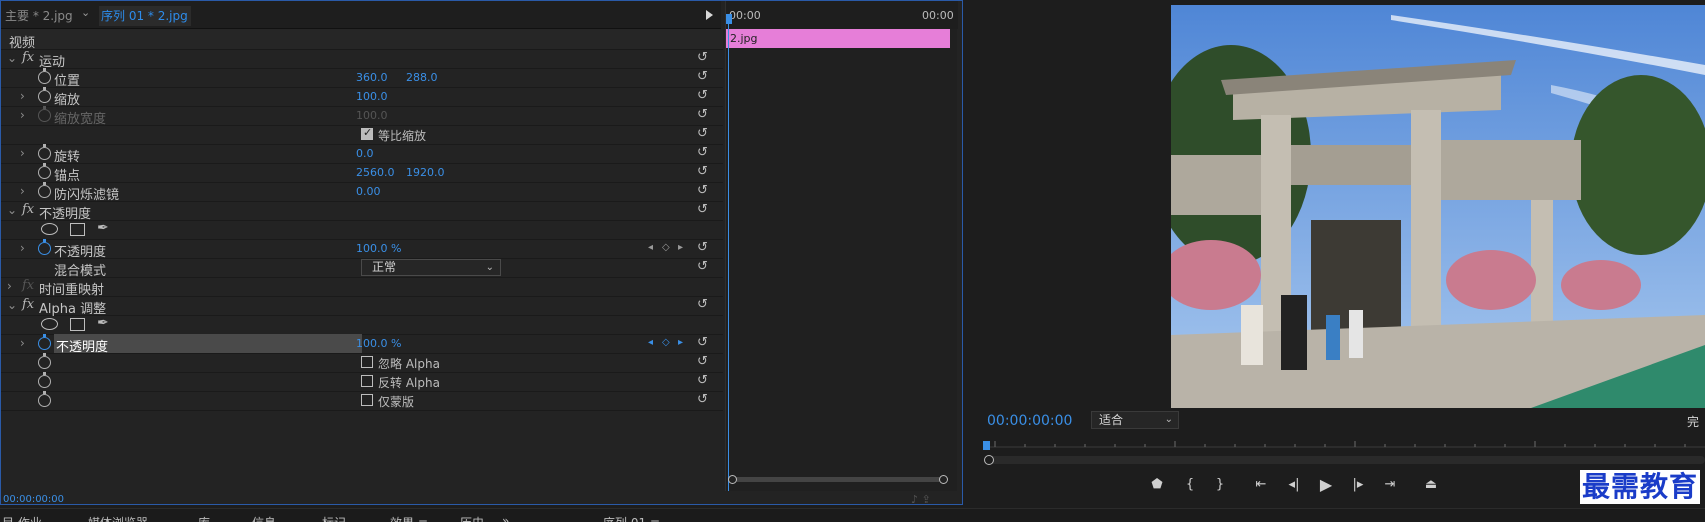  Describe the element at coordinates (837, 479) in the screenshot. I see `timeline-zoom-scrollbar` at that location.